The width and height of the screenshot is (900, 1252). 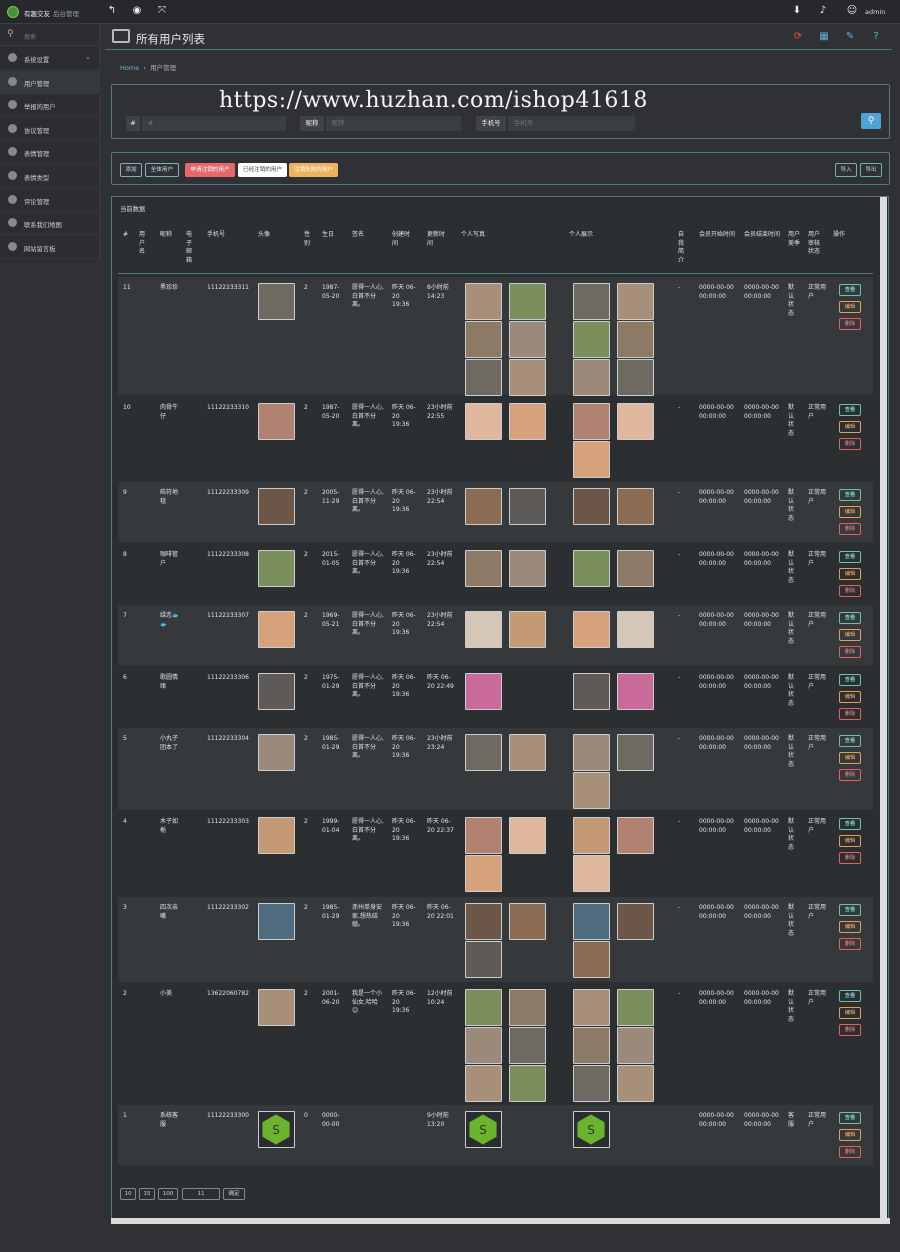 I want to click on grid-icon: ▦, so click(x=824, y=37).